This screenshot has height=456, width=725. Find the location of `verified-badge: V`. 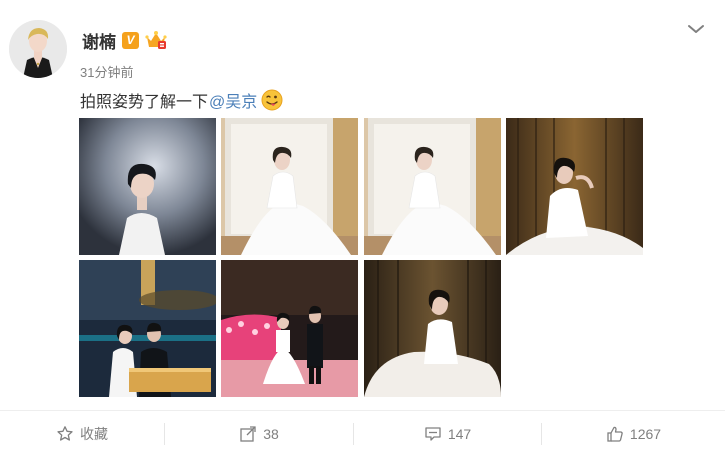

verified-badge: V is located at coordinates (130, 40).